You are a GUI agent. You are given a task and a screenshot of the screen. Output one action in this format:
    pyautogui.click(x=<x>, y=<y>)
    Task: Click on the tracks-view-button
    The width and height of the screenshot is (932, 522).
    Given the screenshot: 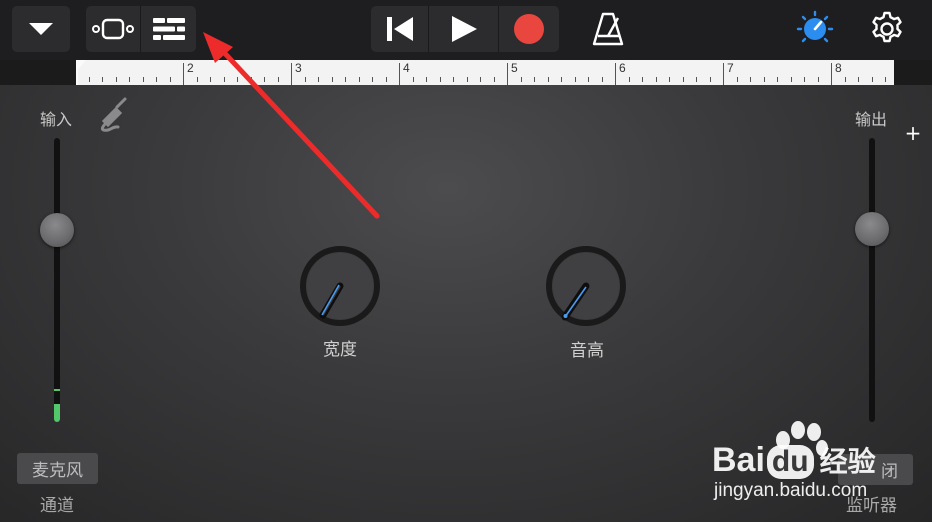 What is the action you would take?
    pyautogui.click(x=113, y=29)
    